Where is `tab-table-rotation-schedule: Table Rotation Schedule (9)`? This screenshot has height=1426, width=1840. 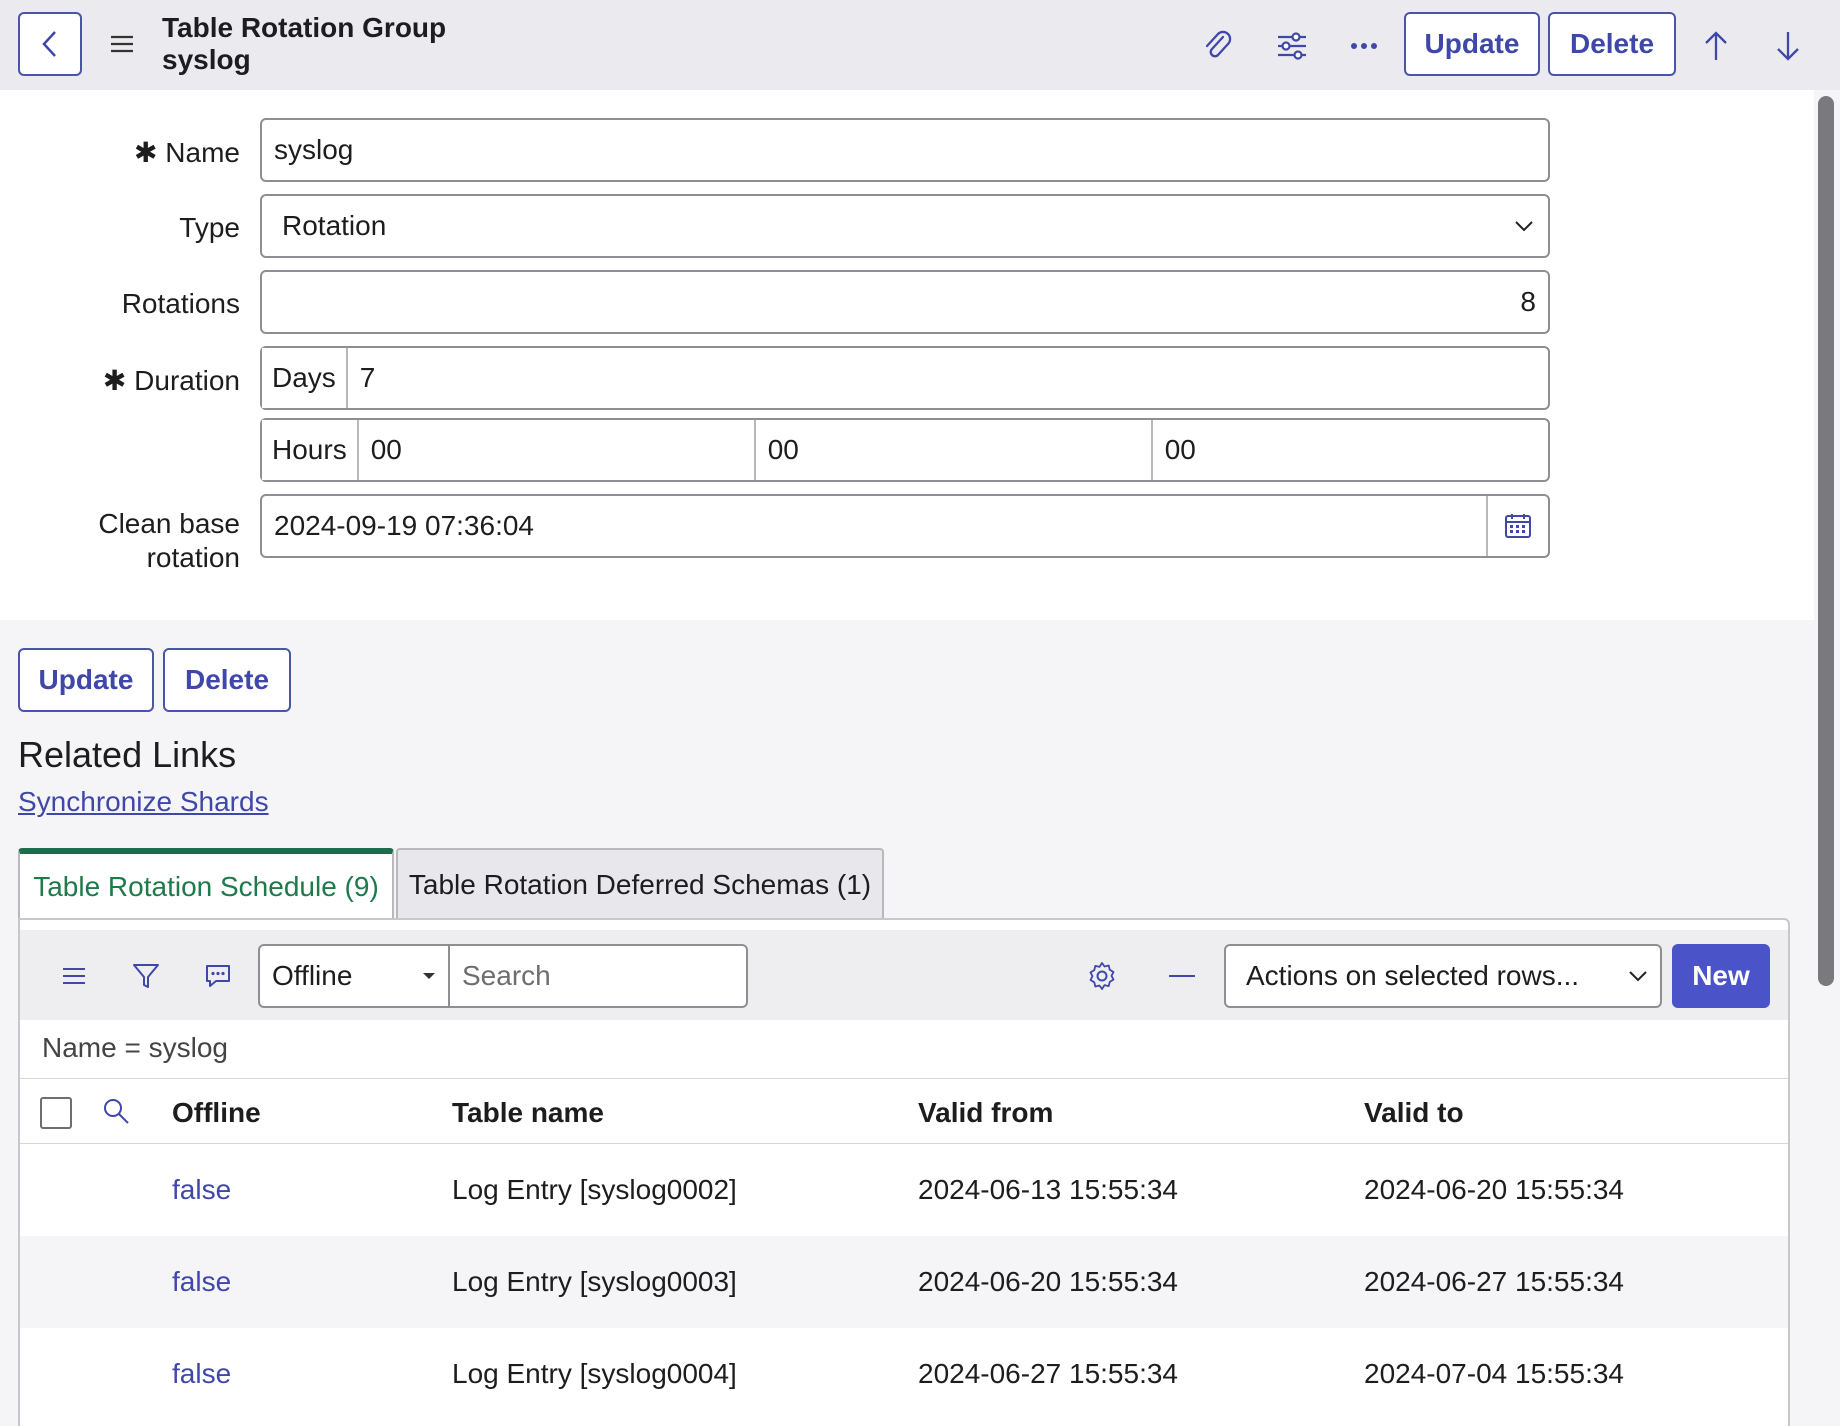
tab-table-rotation-schedule: Table Rotation Schedule (9) is located at coordinates (206, 884).